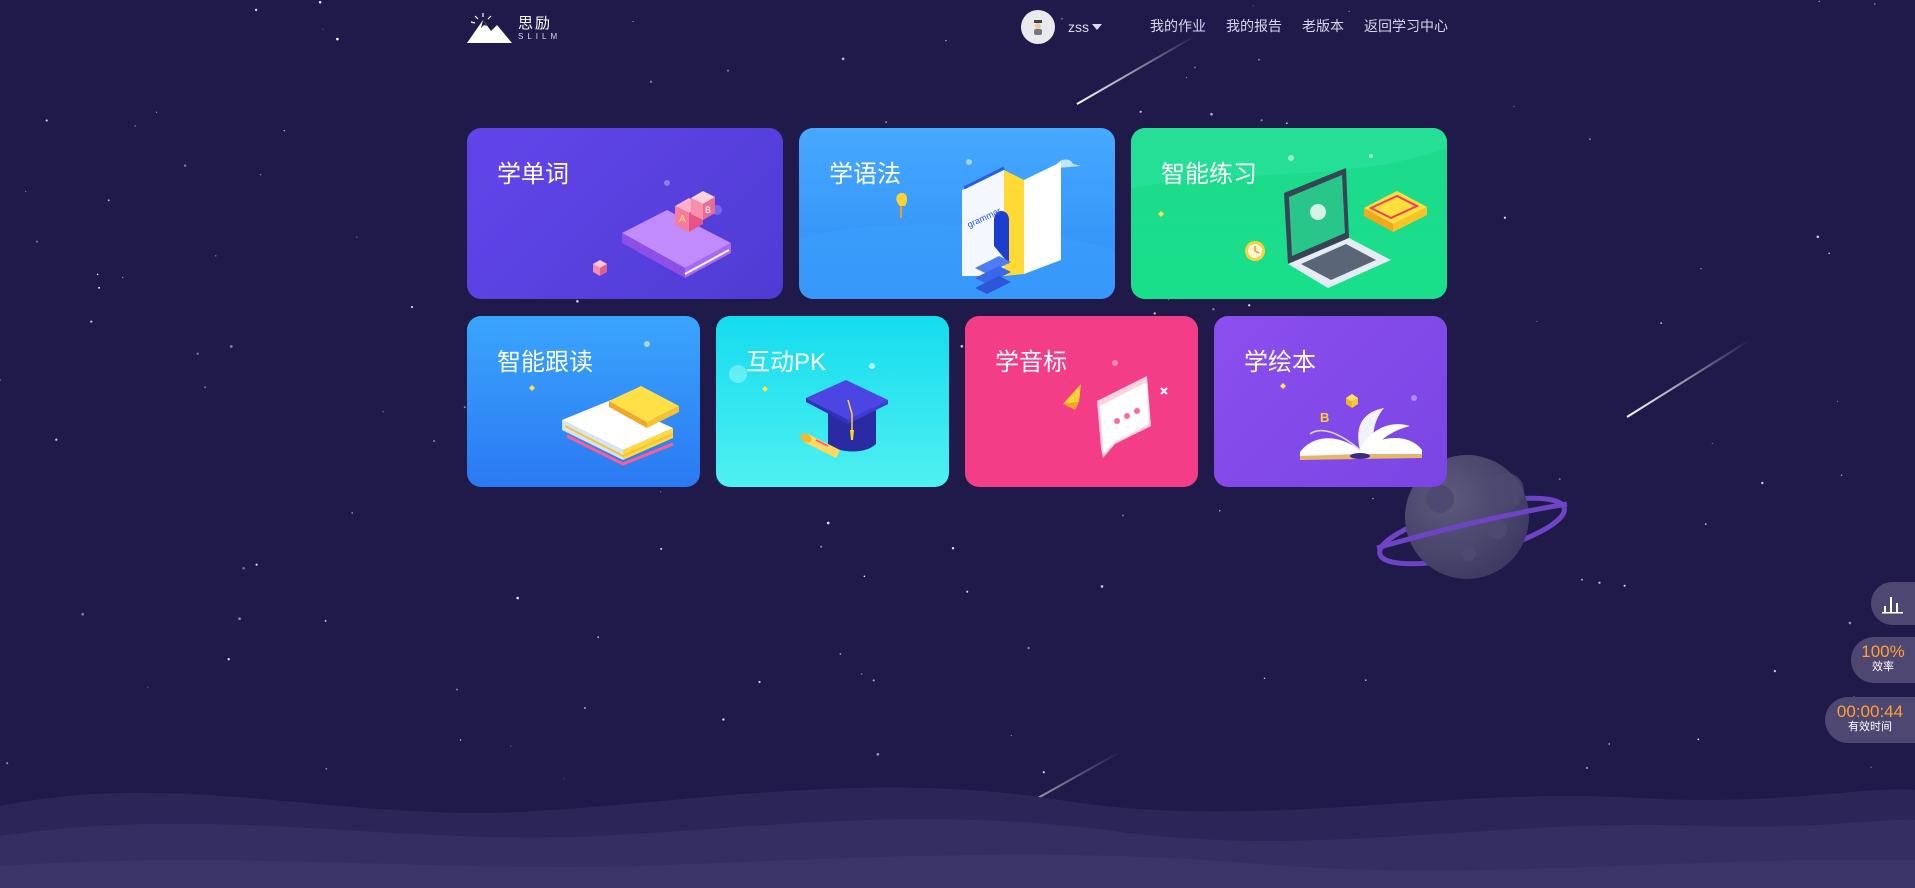 This screenshot has width=1915, height=888. I want to click on logo-text: 思励 SLILM, so click(539, 28).